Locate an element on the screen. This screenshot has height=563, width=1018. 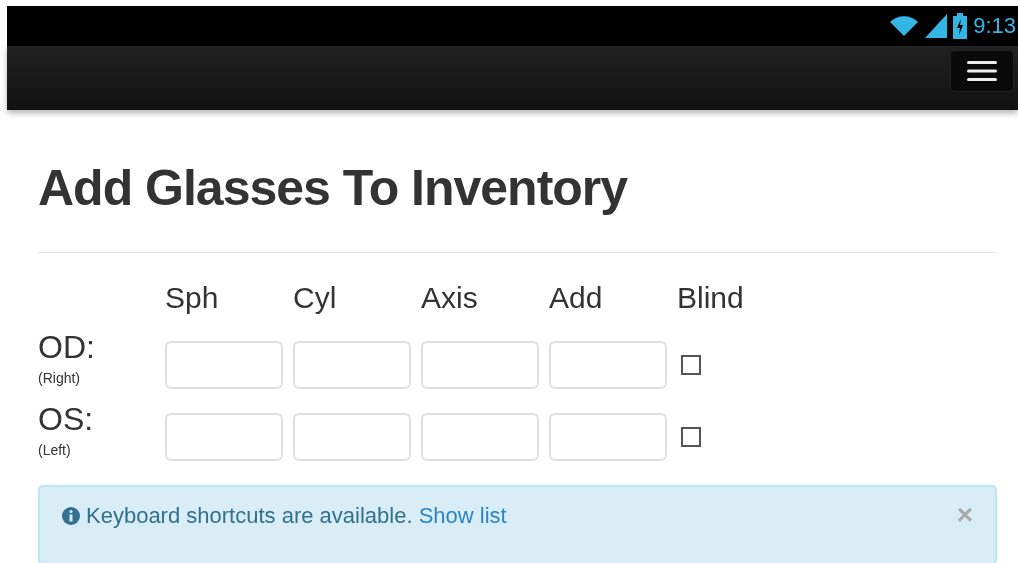
eye-label: OD: is located at coordinates (67, 347).